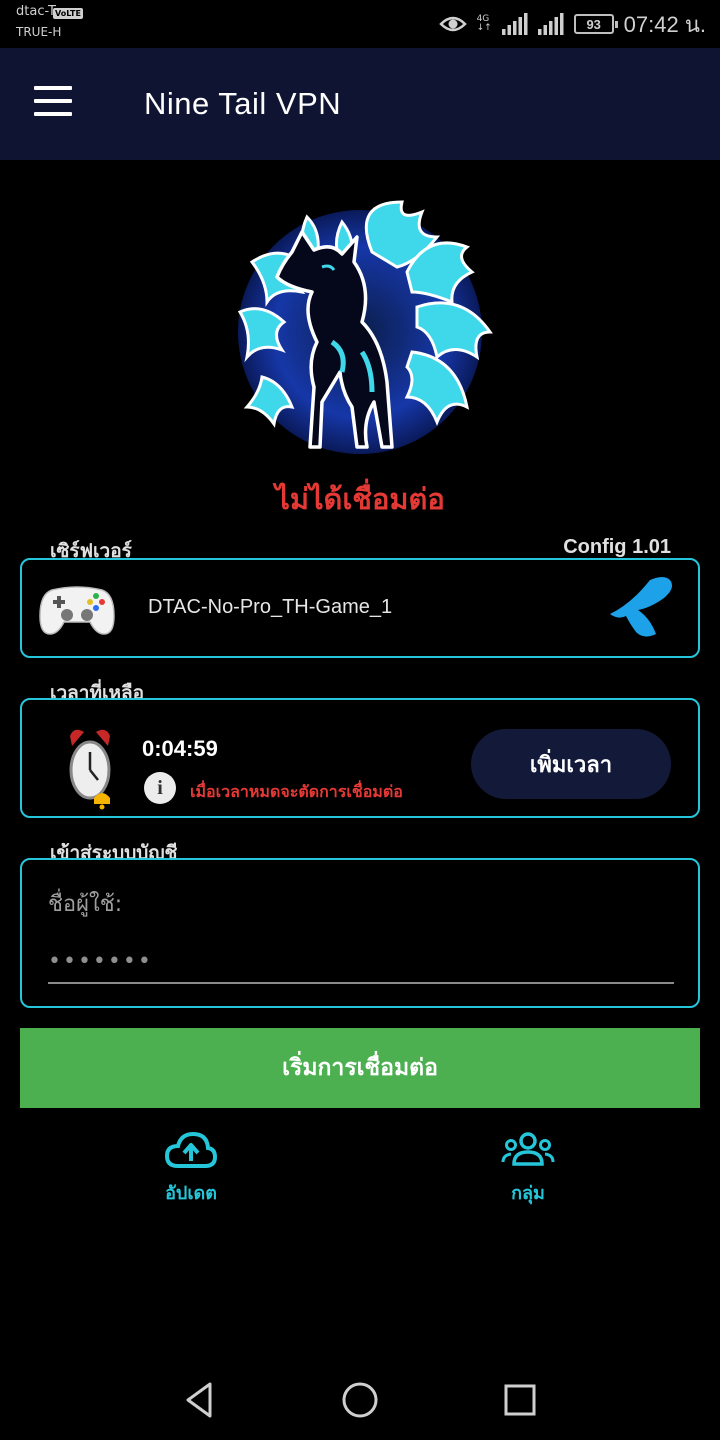 Image resolution: width=720 pixels, height=1440 pixels. What do you see at coordinates (90, 769) in the screenshot?
I see `alarm-clock-icon` at bounding box center [90, 769].